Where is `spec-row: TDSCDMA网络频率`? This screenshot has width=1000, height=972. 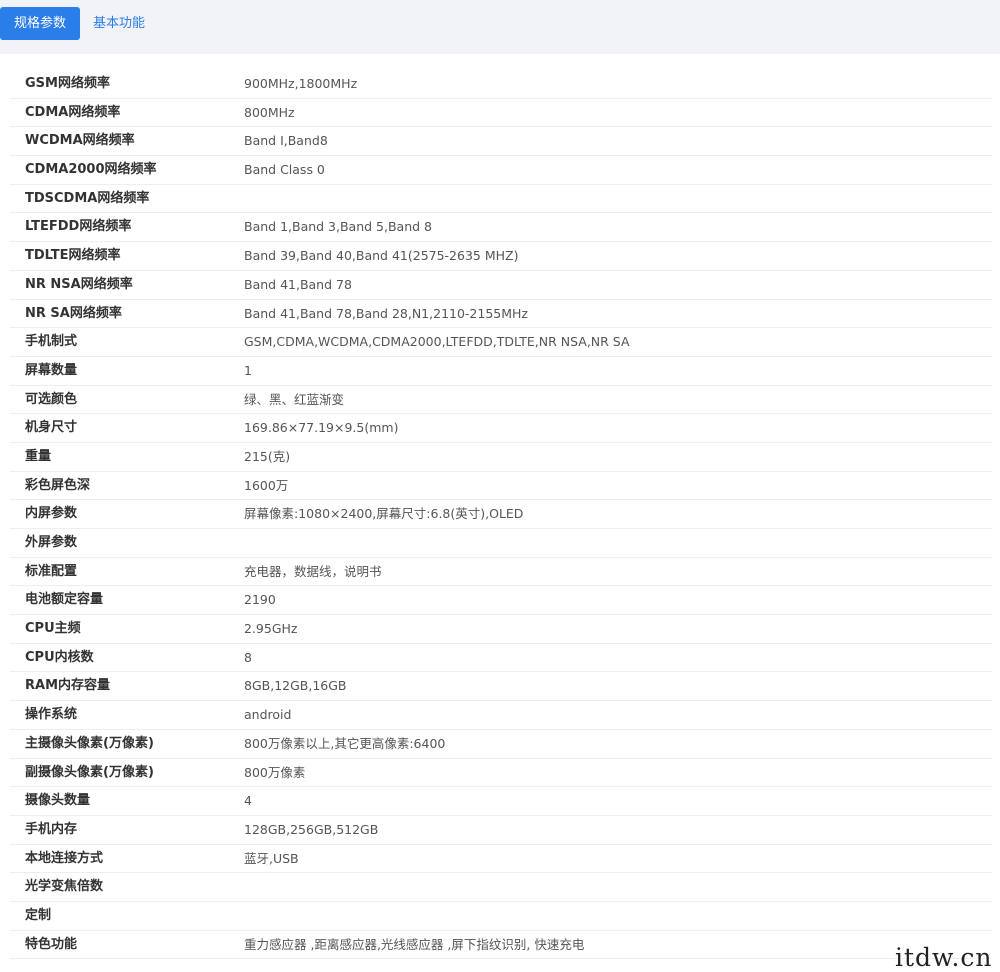 spec-row: TDSCDMA网络频率 is located at coordinates (501, 199).